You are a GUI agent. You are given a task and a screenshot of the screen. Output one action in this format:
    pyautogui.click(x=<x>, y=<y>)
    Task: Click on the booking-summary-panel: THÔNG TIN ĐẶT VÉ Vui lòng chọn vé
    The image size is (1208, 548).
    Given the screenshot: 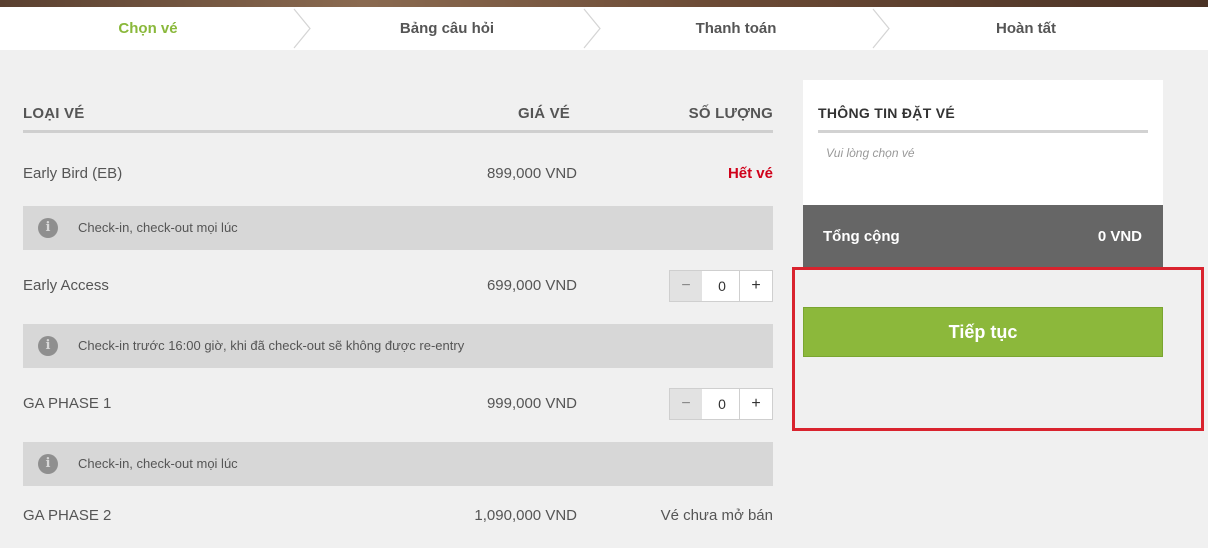 What is the action you would take?
    pyautogui.click(x=983, y=142)
    